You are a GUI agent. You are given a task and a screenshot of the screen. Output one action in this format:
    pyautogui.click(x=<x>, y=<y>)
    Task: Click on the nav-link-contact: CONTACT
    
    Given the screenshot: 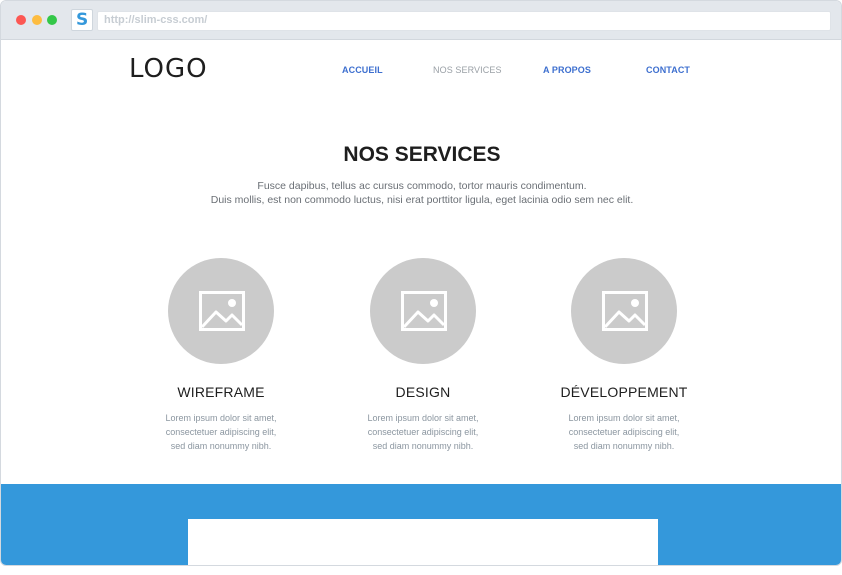 What is the action you would take?
    pyautogui.click(x=668, y=70)
    